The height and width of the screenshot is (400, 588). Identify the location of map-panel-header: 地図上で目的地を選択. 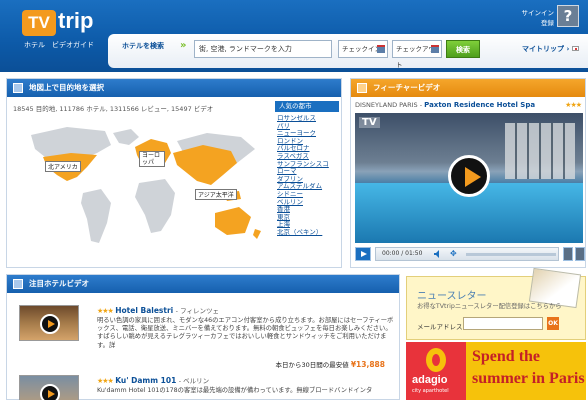
(174, 88).